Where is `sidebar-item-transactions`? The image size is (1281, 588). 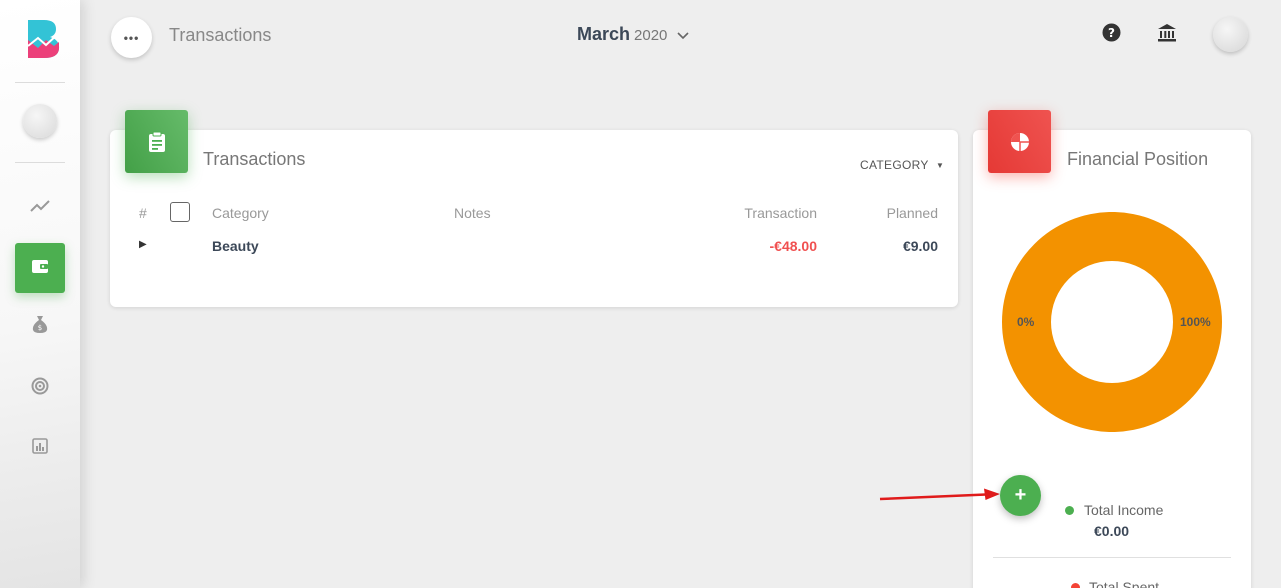 sidebar-item-transactions is located at coordinates (40, 268).